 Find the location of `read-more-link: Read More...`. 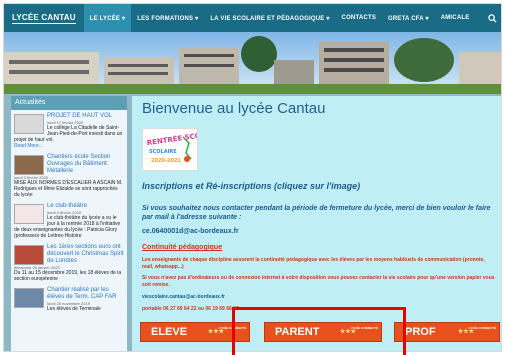

read-more-link: Read More... is located at coordinates (69, 146).